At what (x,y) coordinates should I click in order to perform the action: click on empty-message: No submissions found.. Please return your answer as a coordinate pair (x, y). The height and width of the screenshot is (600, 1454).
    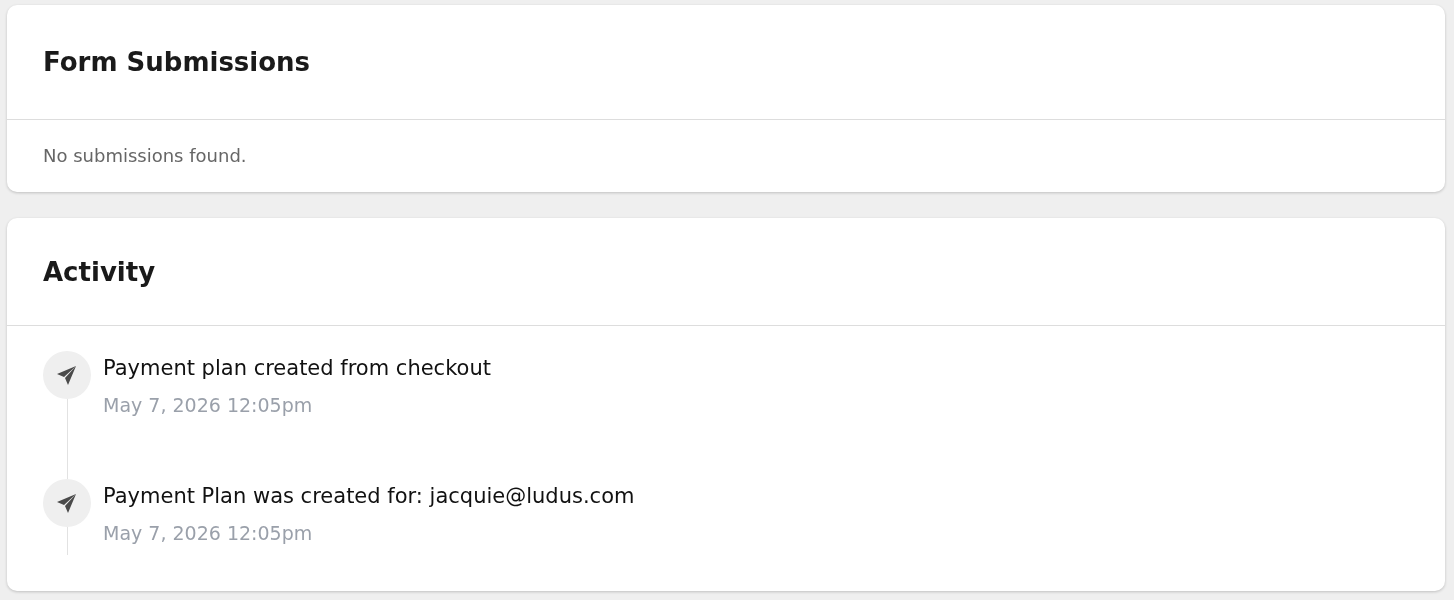
    Looking at the image, I should click on (145, 155).